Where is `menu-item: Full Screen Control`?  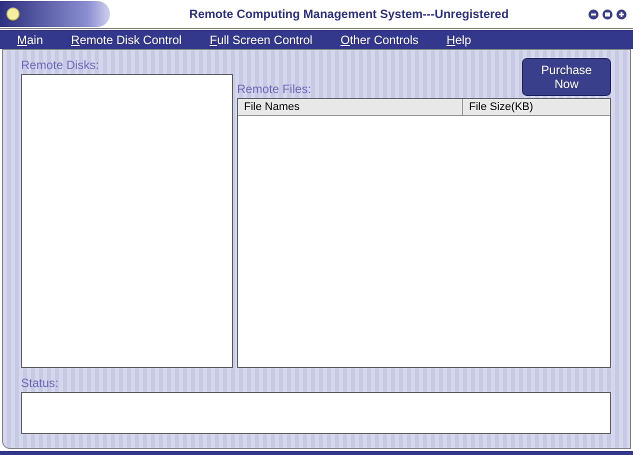
menu-item: Full Screen Control is located at coordinates (261, 39).